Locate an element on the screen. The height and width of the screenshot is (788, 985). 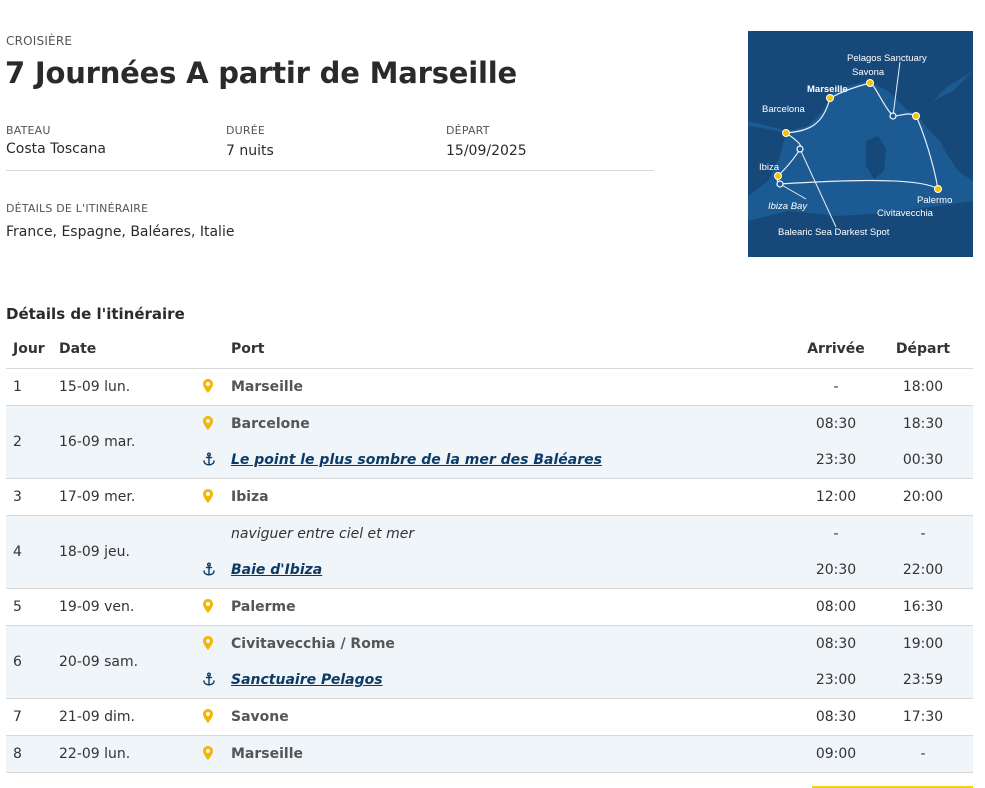
map-label-palermo: Palermo is located at coordinates (934, 200).